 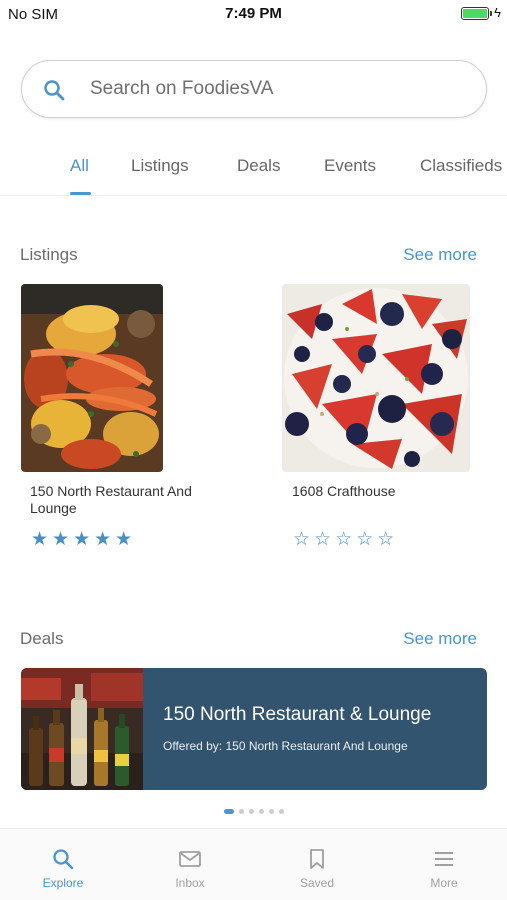 What do you see at coordinates (317, 883) in the screenshot?
I see `nav-label: Saved` at bounding box center [317, 883].